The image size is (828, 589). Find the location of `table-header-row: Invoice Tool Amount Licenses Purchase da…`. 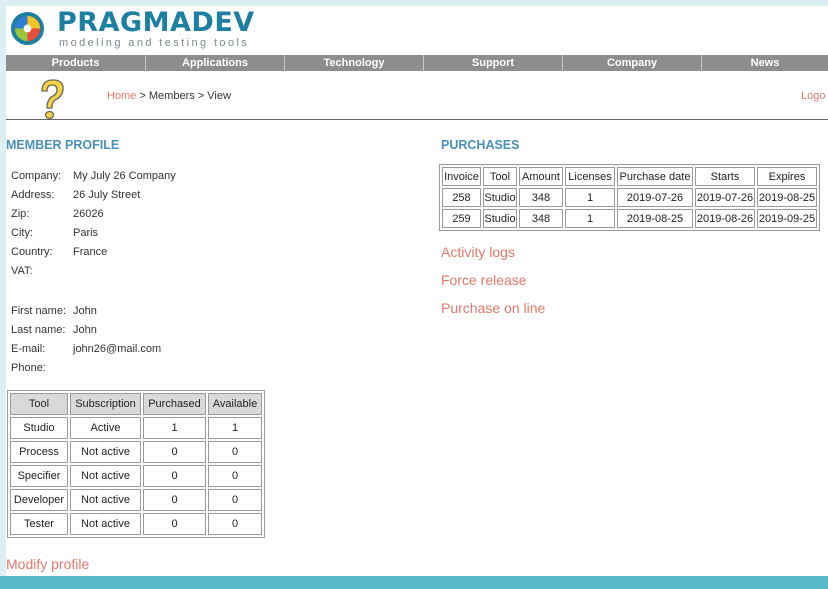

table-header-row: Invoice Tool Amount Licenses Purchase da… is located at coordinates (629, 176).